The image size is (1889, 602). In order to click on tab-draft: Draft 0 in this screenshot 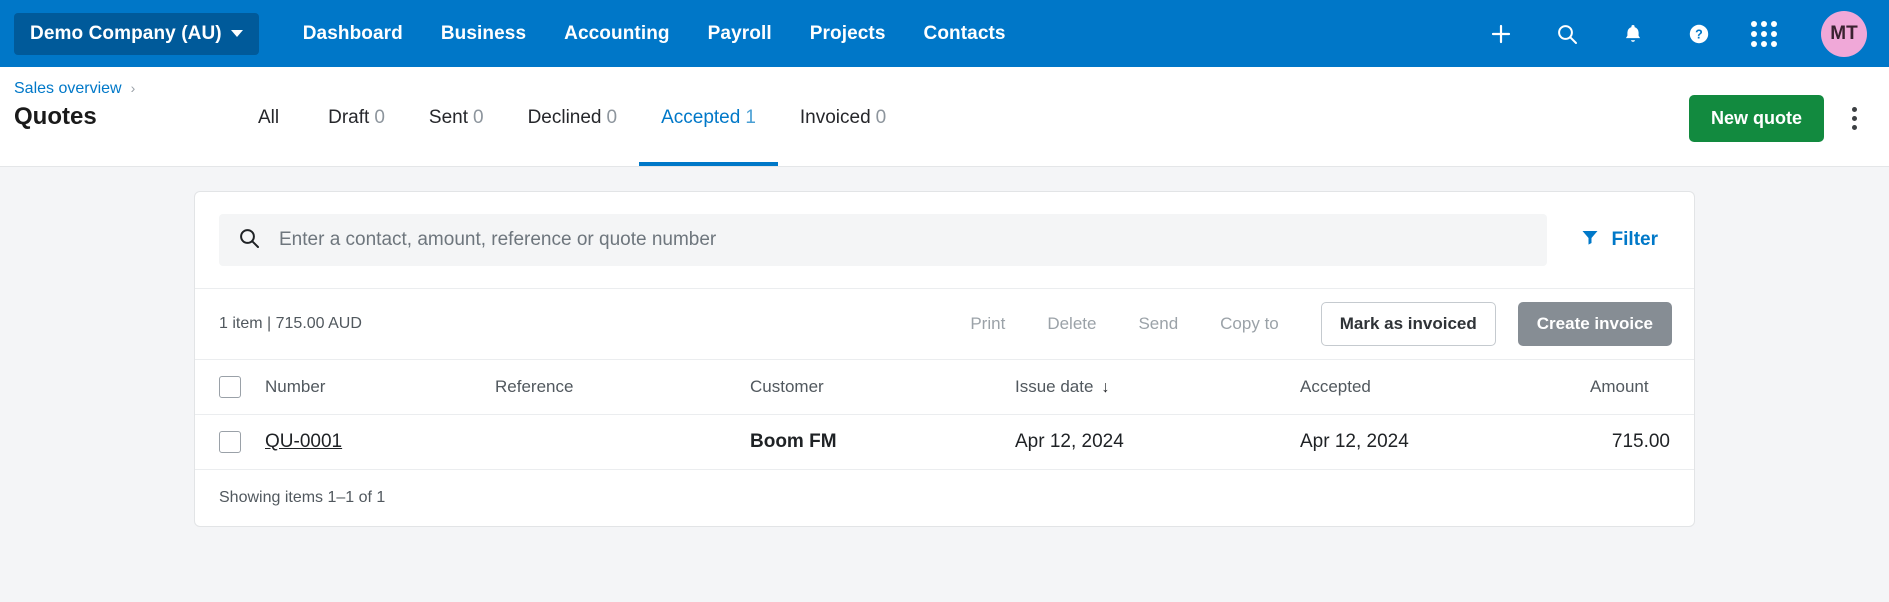, I will do `click(356, 116)`.